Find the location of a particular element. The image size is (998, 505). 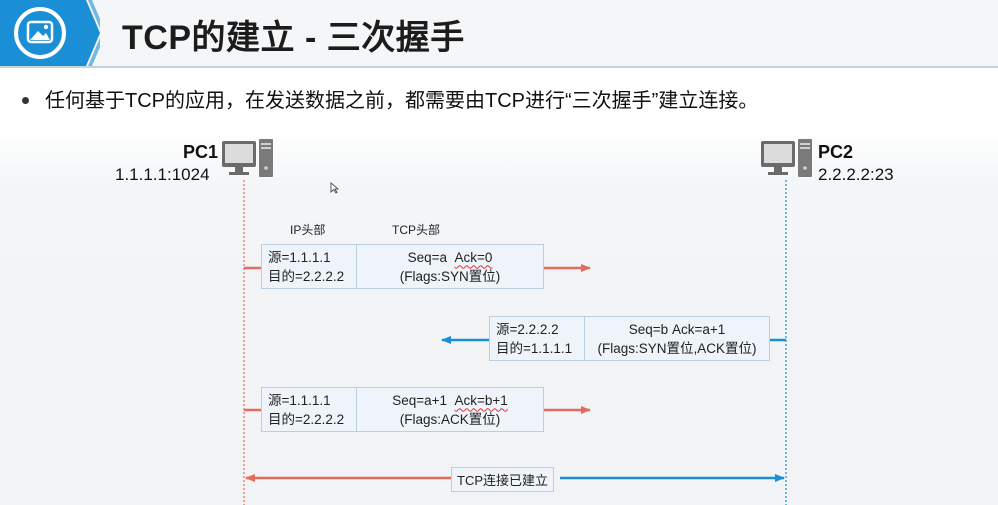

packet-tcp-section: Seq=a+1 Ack=b+1 (Flags:ACK置位) is located at coordinates (450, 409).